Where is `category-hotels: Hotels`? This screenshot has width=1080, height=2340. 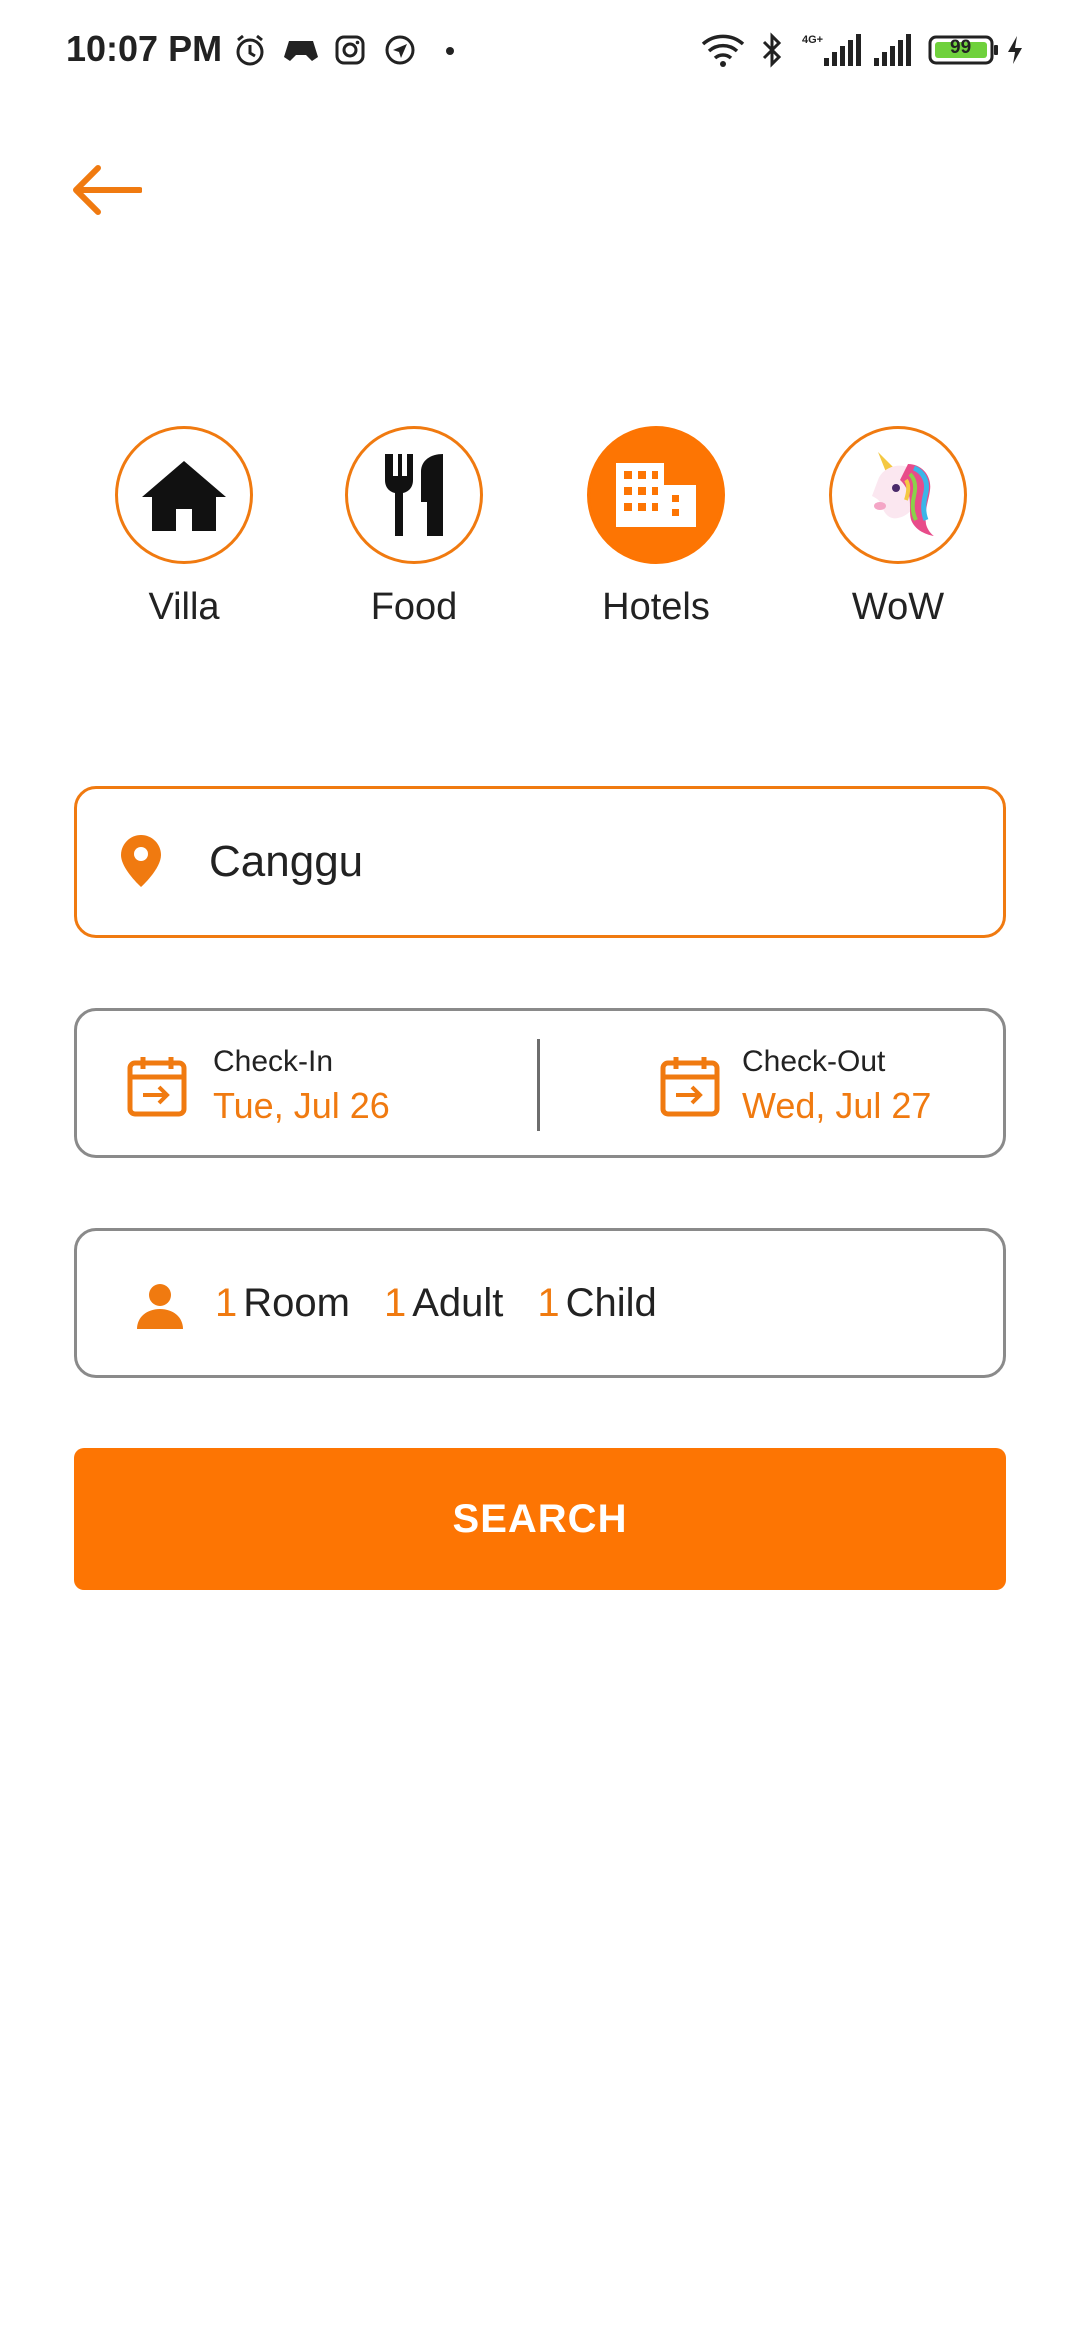
category-hotels: Hotels is located at coordinates (656, 527).